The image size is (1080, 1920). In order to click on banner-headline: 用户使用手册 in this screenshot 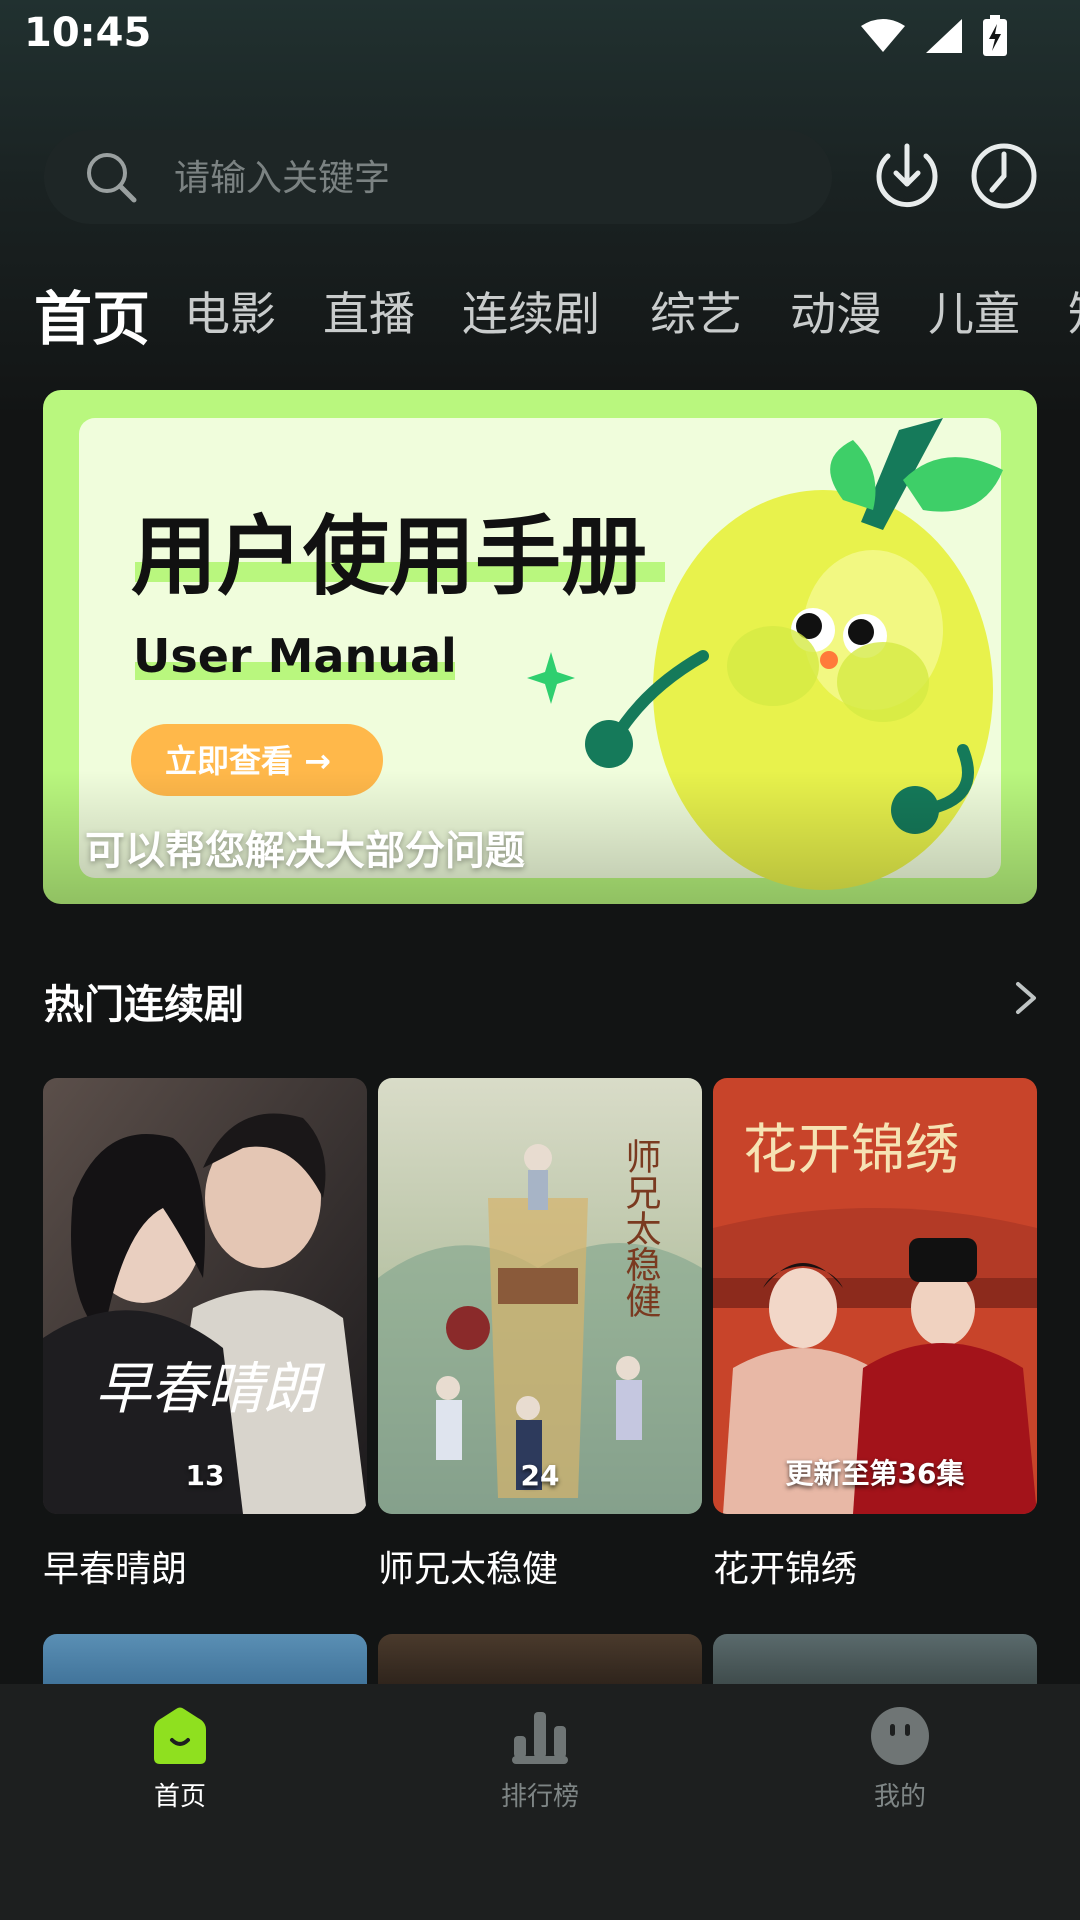, I will do `click(389, 557)`.